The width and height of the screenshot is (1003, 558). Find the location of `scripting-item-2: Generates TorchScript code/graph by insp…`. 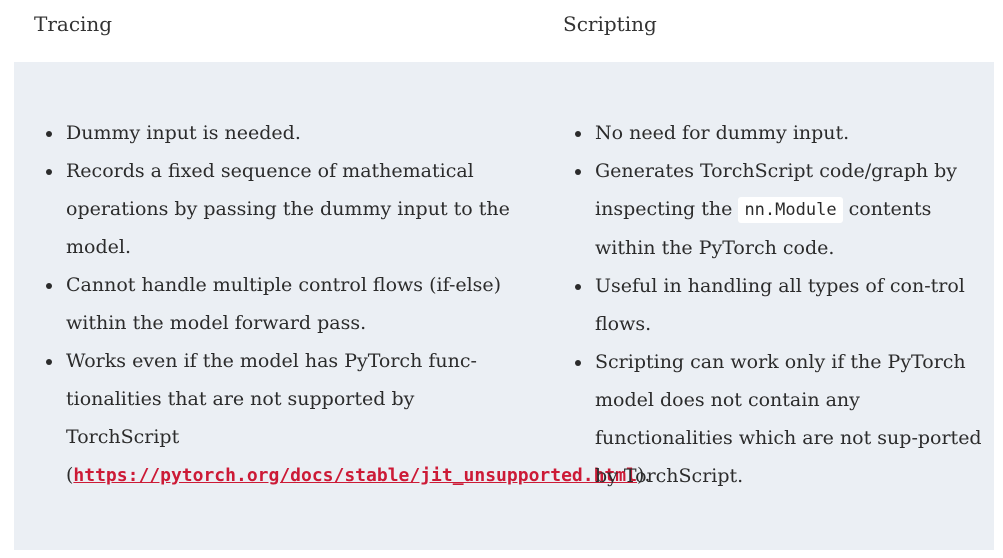

scripting-item-2: Generates TorchScript code/graph by insp… is located at coordinates (778, 209).